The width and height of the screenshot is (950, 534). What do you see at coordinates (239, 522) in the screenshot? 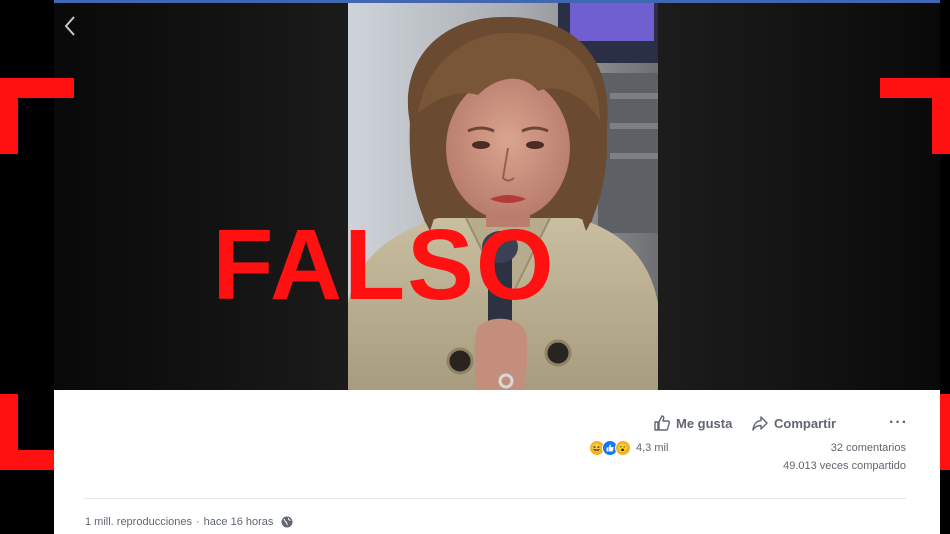
I see `post-time: hace 16 horas` at bounding box center [239, 522].